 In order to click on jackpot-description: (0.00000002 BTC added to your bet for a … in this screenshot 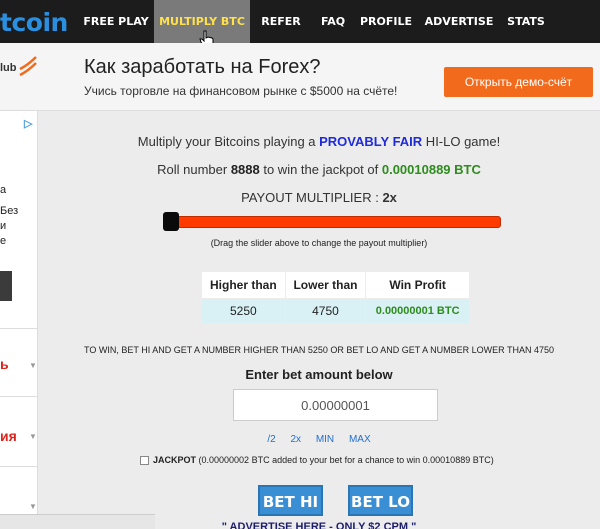, I will do `click(345, 460)`.